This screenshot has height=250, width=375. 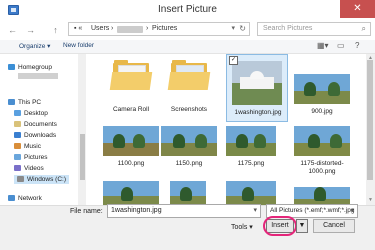 What do you see at coordinates (233, 60) in the screenshot?
I see `selection-checkbox: ✓` at bounding box center [233, 60].